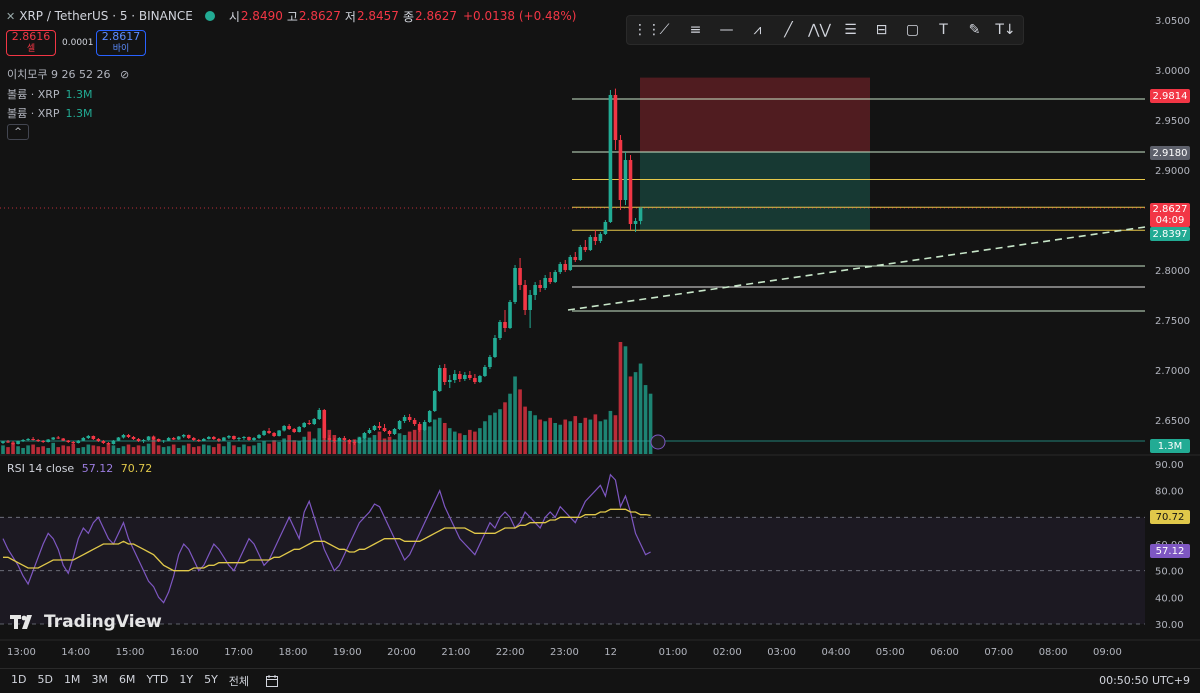 This screenshot has height=693, width=1200. I want to click on pattern-icon: ⩘, so click(757, 30).